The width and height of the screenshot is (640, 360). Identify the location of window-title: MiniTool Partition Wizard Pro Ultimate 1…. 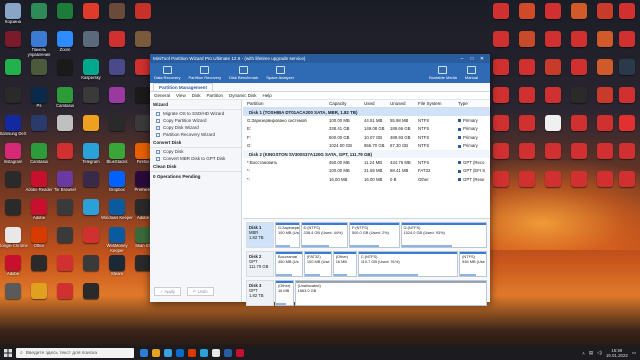
(229, 58).